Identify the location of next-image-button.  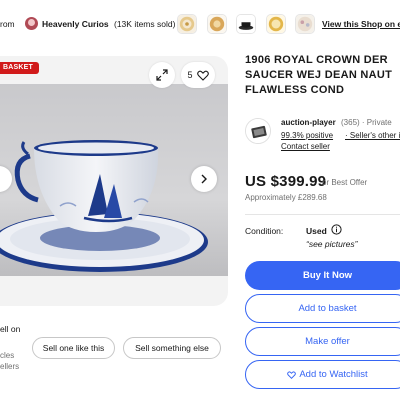
(204, 179).